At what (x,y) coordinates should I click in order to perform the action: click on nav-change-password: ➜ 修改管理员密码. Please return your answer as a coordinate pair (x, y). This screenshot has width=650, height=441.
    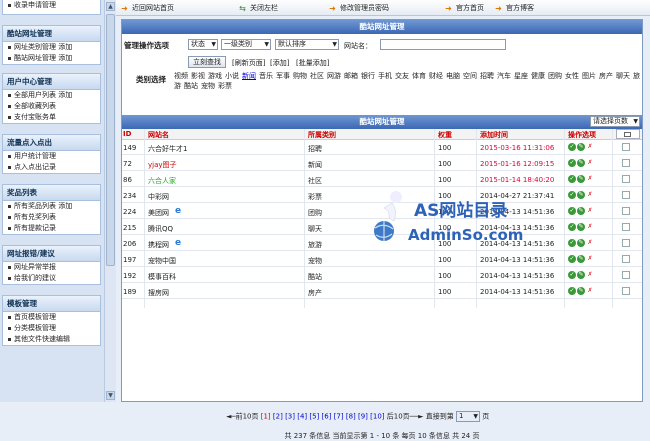
    Looking at the image, I should click on (358, 8).